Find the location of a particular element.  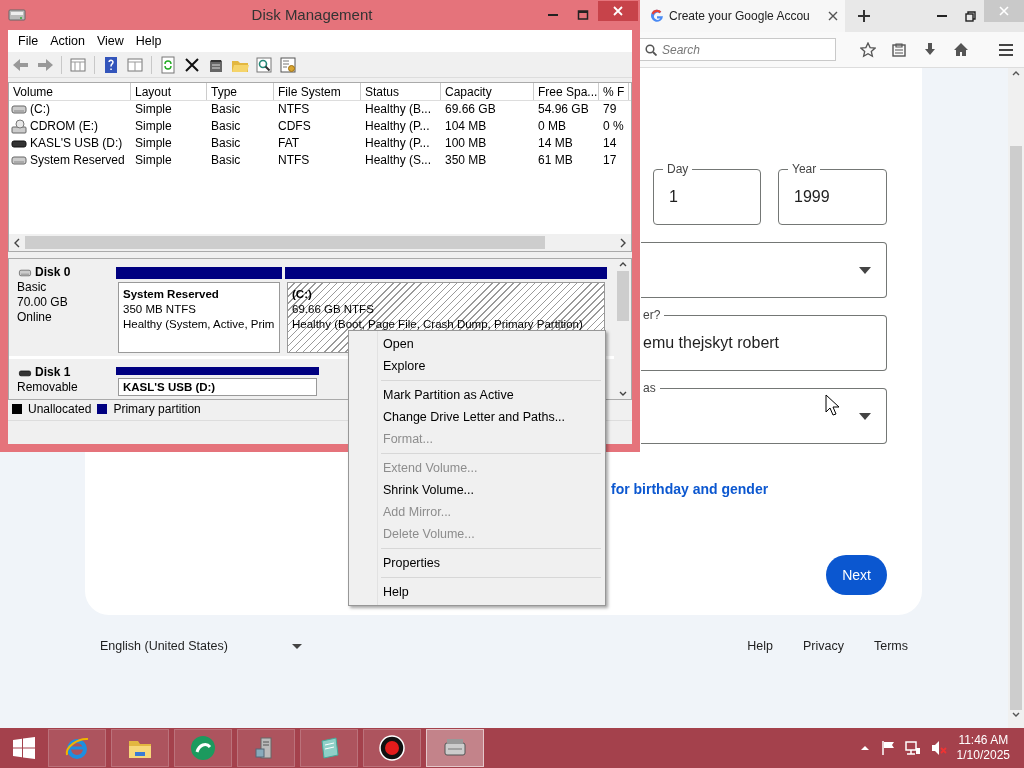

record-icon is located at coordinates (392, 748).